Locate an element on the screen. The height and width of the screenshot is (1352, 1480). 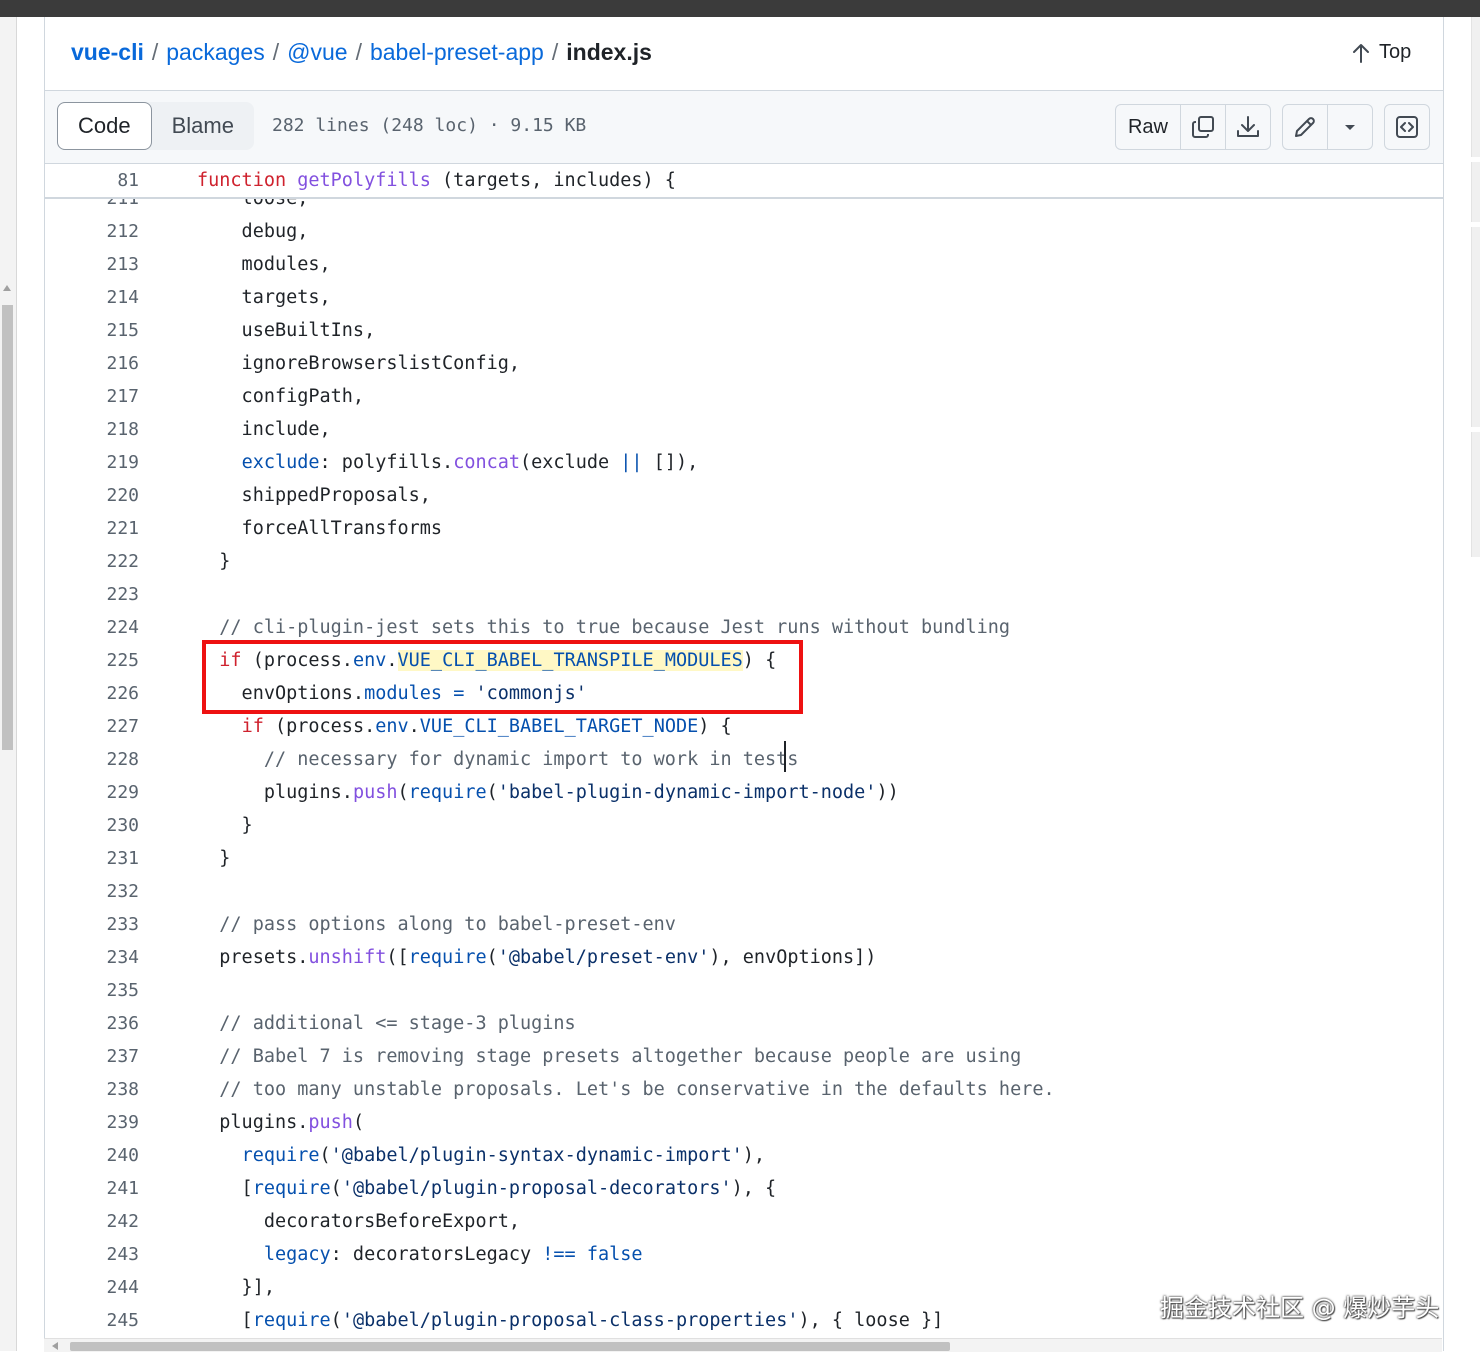
top-button: Top is located at coordinates (1381, 52).